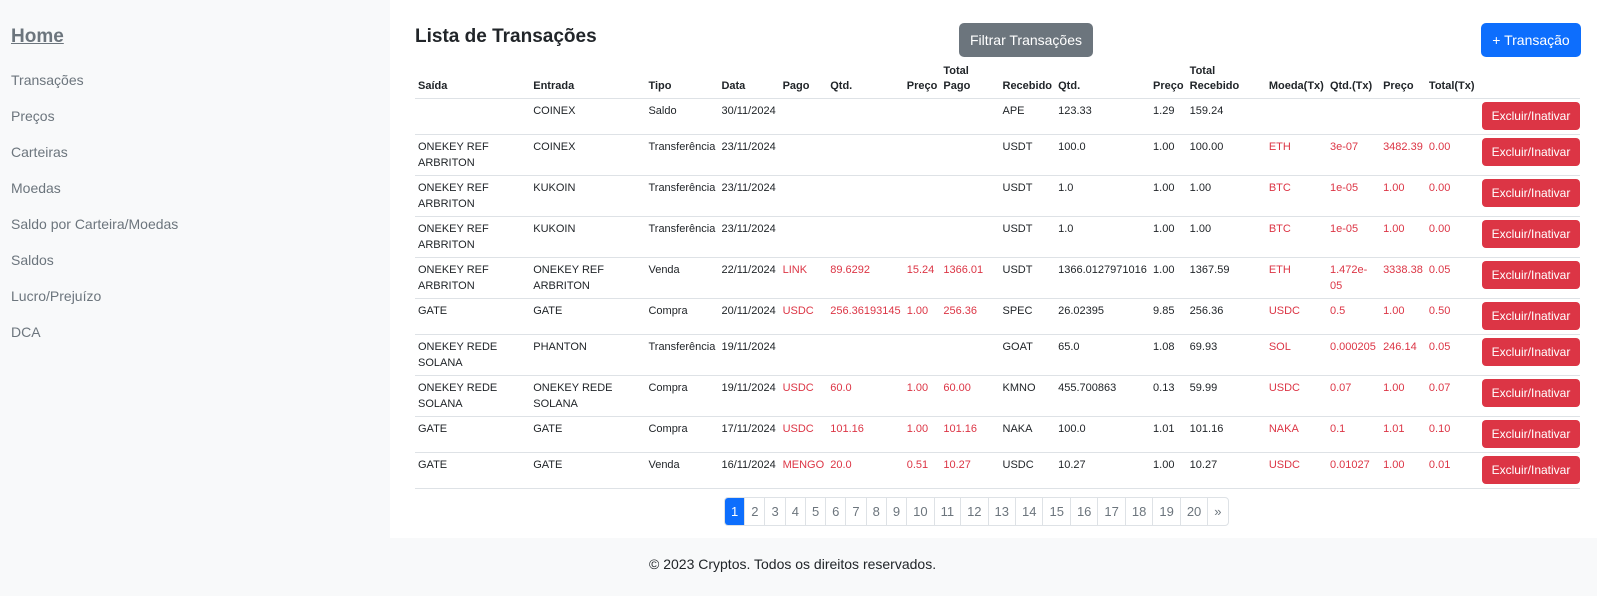 The image size is (1597, 596). What do you see at coordinates (875, 511) in the screenshot?
I see `page-link-8: 8` at bounding box center [875, 511].